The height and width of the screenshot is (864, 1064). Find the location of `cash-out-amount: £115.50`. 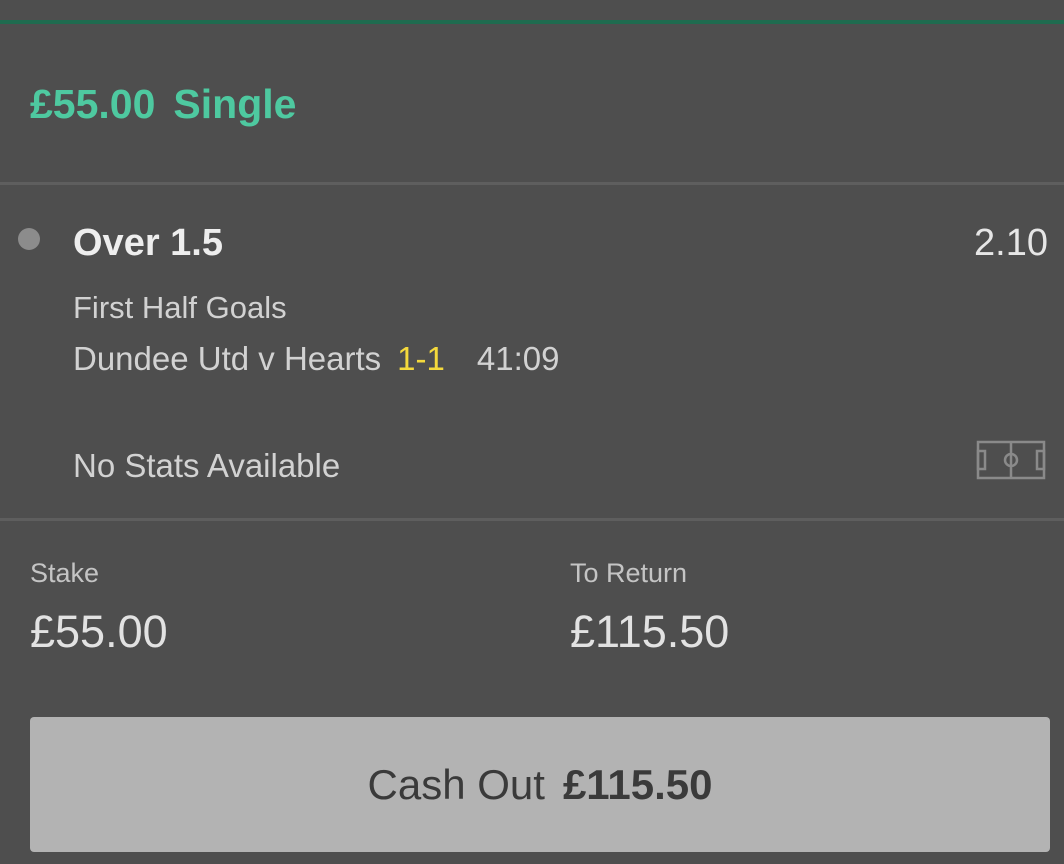

cash-out-amount: £115.50 is located at coordinates (637, 784).